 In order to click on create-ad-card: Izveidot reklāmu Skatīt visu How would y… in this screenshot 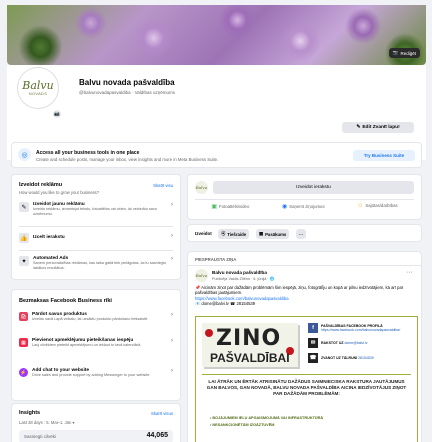, I will do `click(96, 227)`.